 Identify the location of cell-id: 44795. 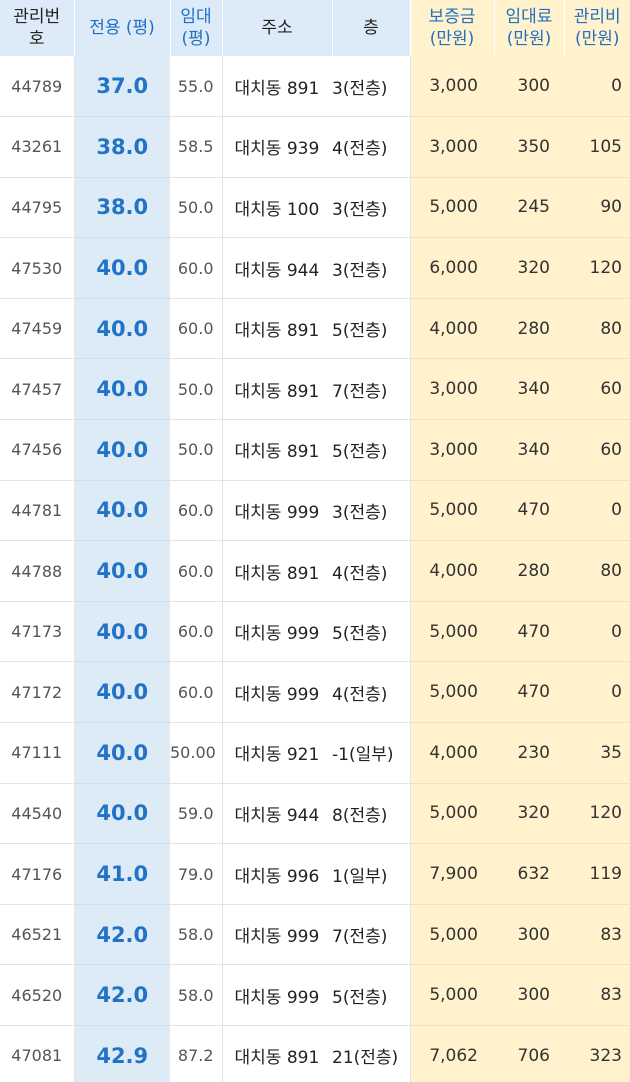
(37, 208).